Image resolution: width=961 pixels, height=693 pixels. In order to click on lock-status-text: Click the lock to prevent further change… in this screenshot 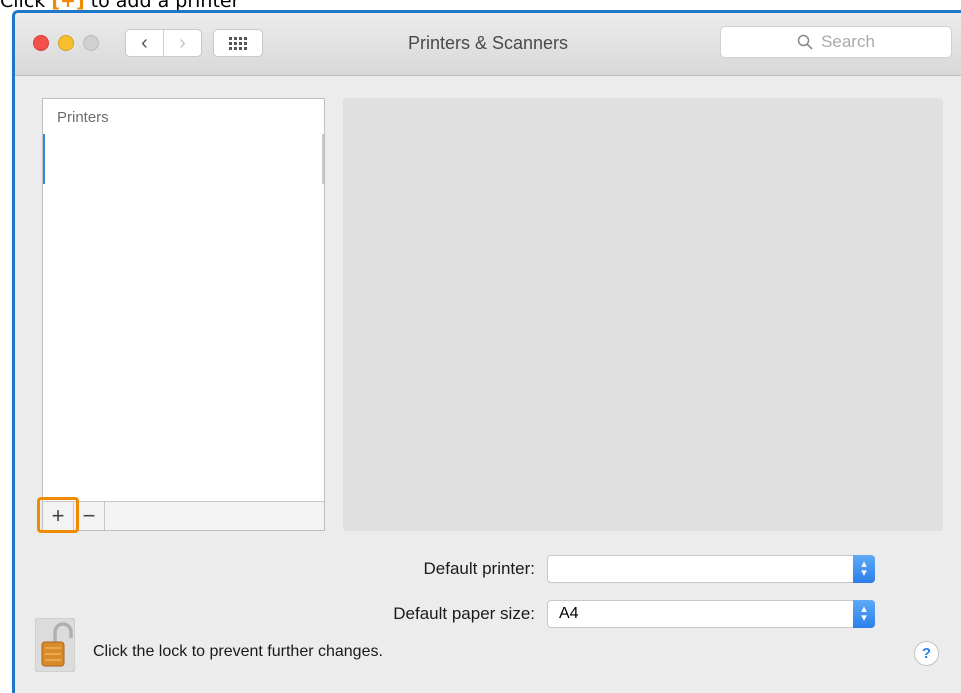, I will do `click(238, 651)`.